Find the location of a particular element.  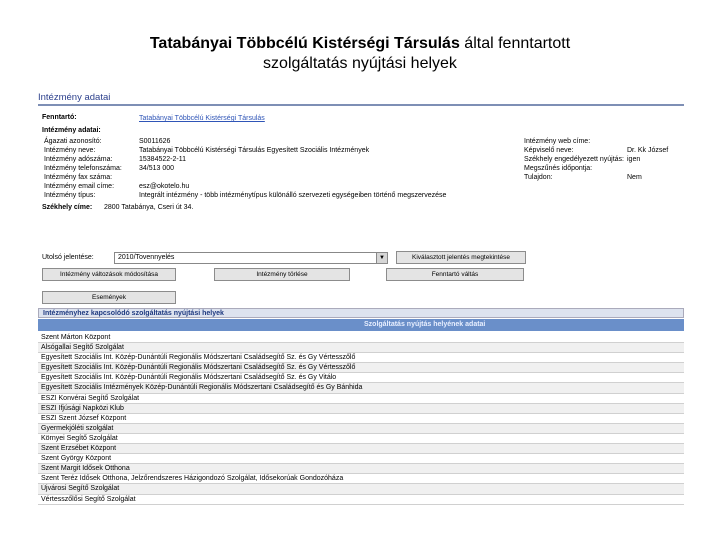

column-header-2: Szolgáltatás nyújtás helyének adatai is located at coordinates (425, 324).